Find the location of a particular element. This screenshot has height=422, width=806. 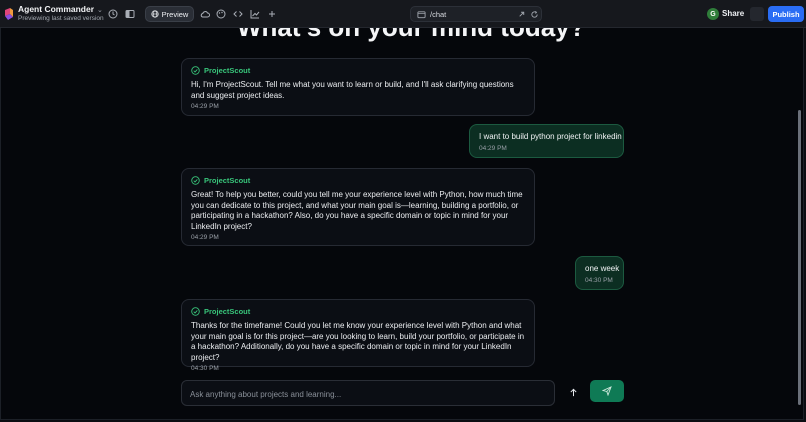

preview-label: Preview is located at coordinates (175, 14).